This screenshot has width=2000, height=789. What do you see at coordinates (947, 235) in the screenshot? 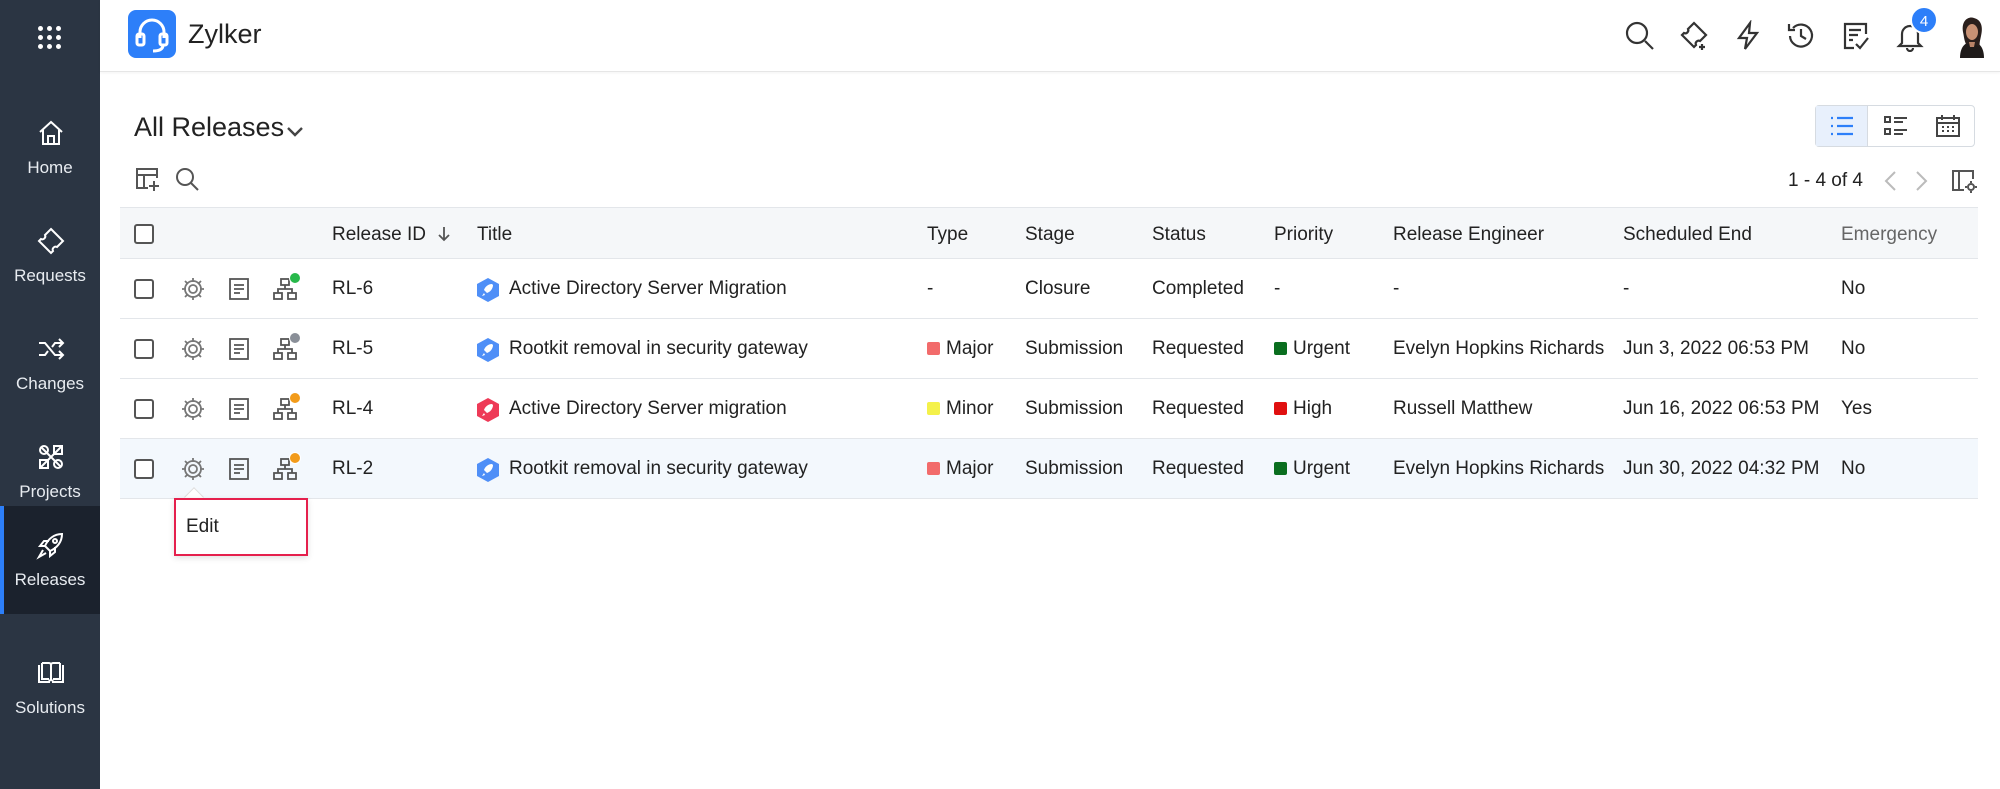
I see `column-header-type: Type` at bounding box center [947, 235].